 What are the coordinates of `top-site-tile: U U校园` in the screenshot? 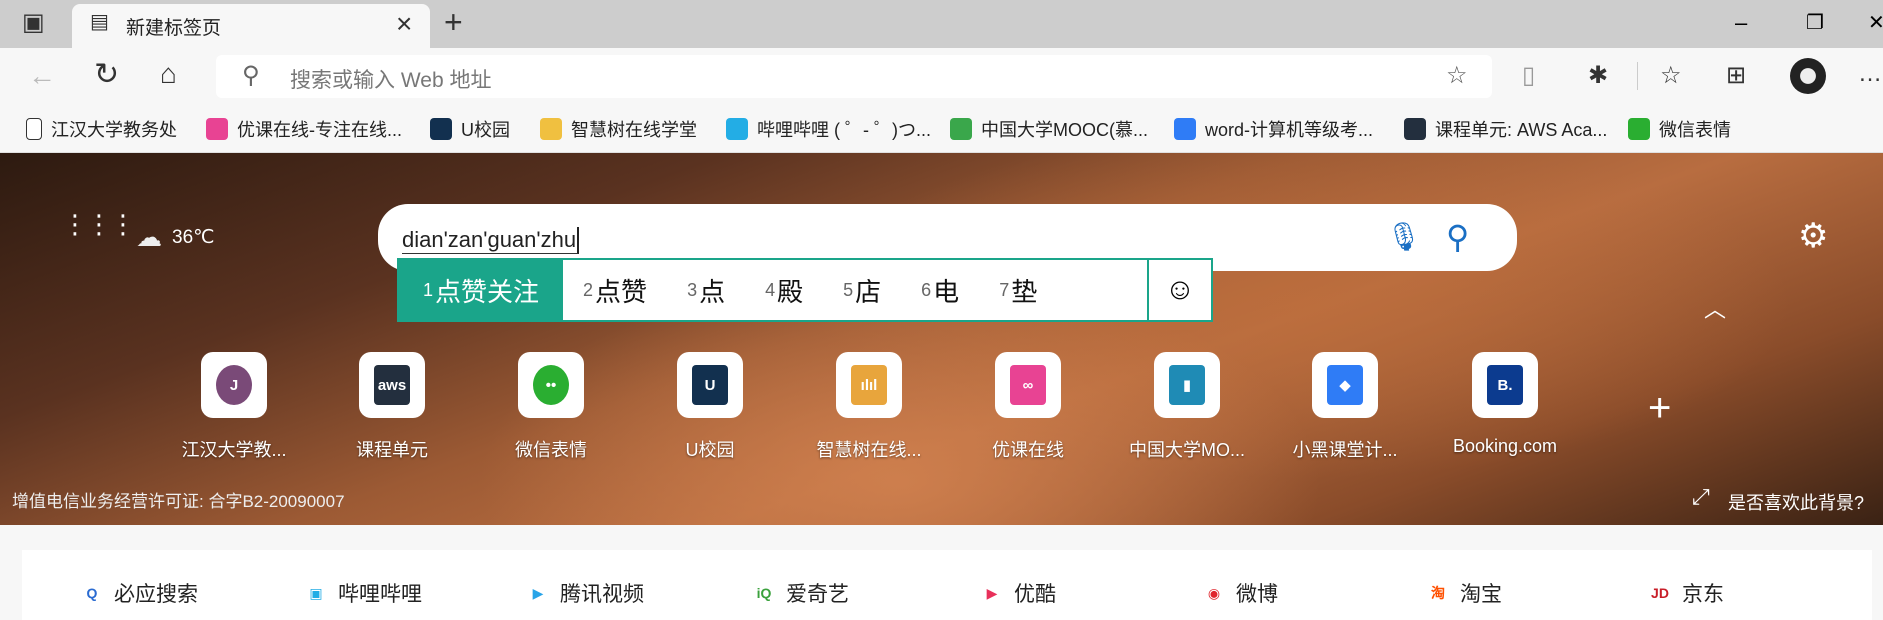 It's located at (710, 407).